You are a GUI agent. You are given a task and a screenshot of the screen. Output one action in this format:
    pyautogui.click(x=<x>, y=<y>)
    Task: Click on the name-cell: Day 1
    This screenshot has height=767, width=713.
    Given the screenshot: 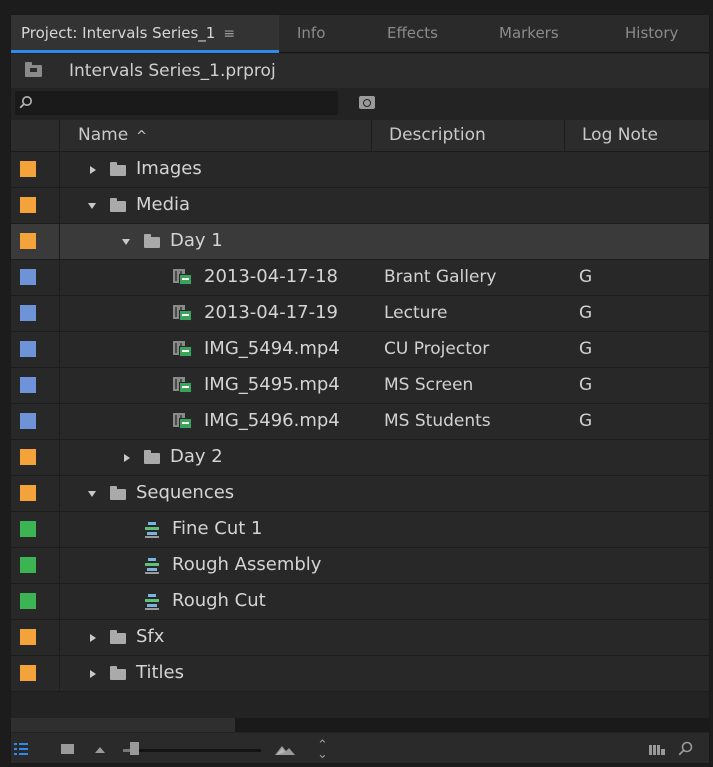 What is the action you would take?
    pyautogui.click(x=216, y=241)
    